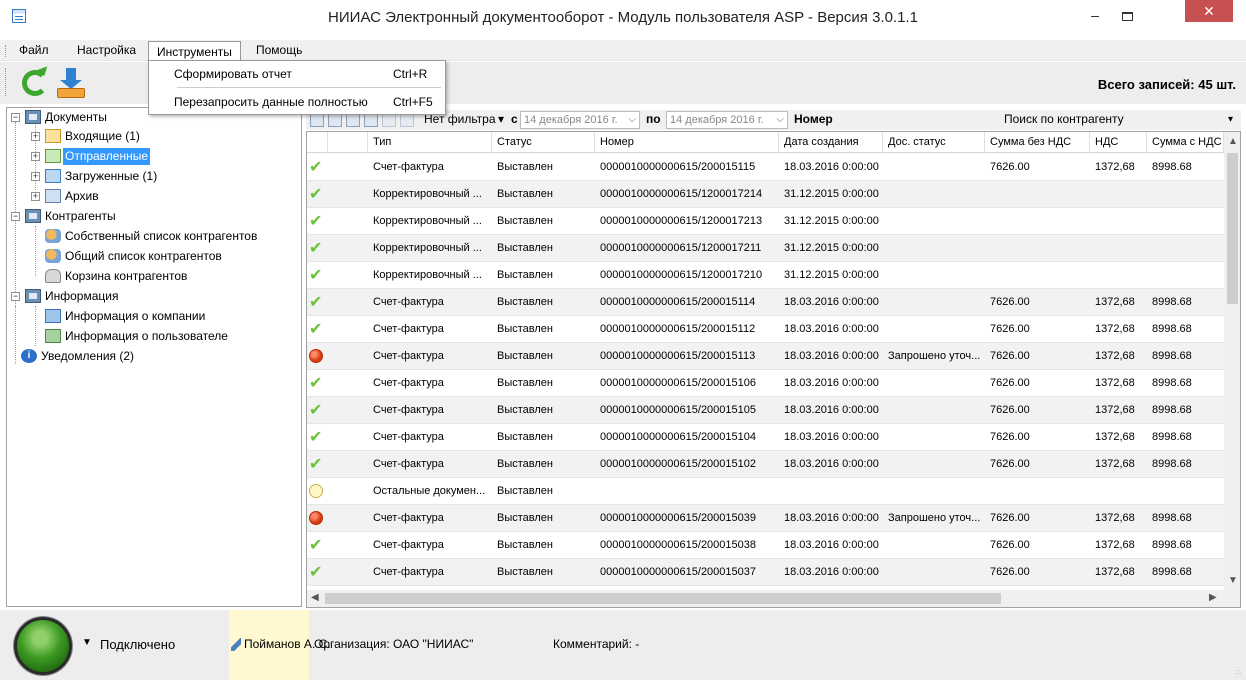 The image size is (1246, 680). Describe the element at coordinates (1213, 597) in the screenshot. I see `chevron-right-icon: ▶` at that location.